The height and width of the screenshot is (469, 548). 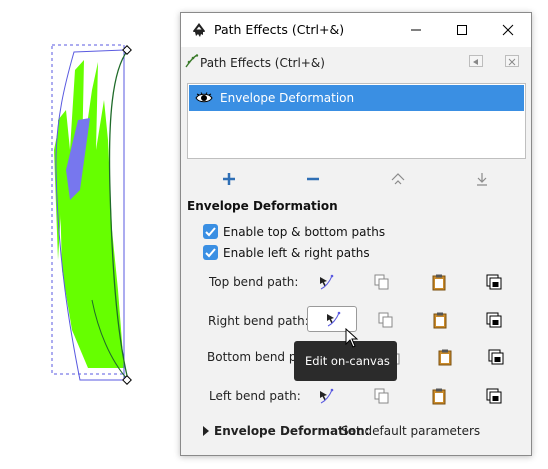 I want to click on close-button, so click(x=508, y=30).